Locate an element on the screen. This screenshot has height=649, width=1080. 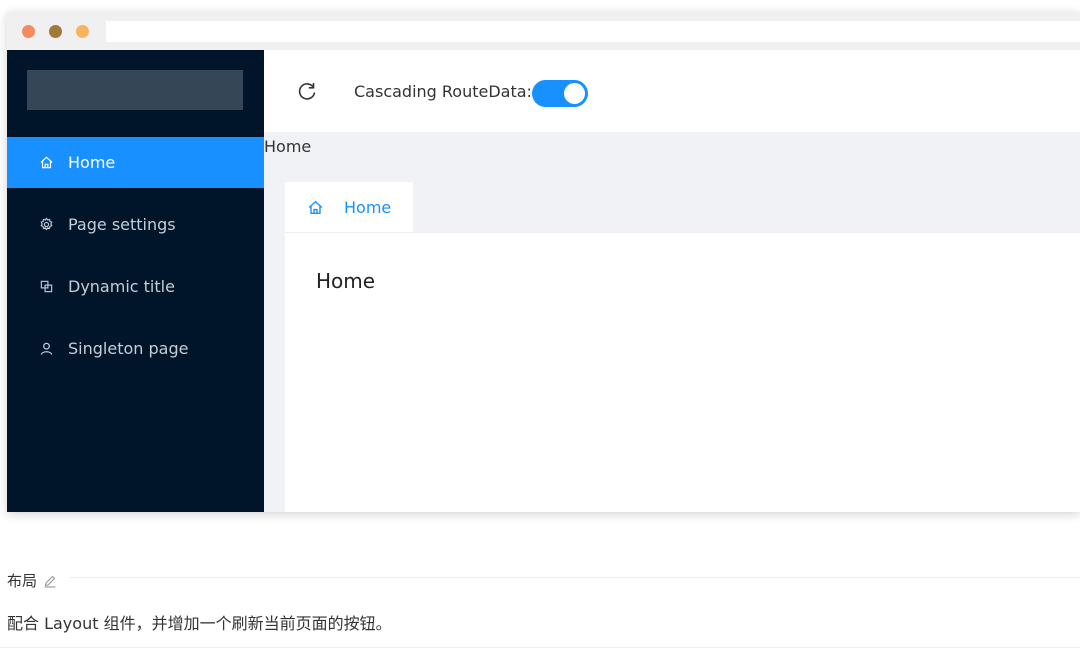
gear-icon is located at coordinates (46, 225).